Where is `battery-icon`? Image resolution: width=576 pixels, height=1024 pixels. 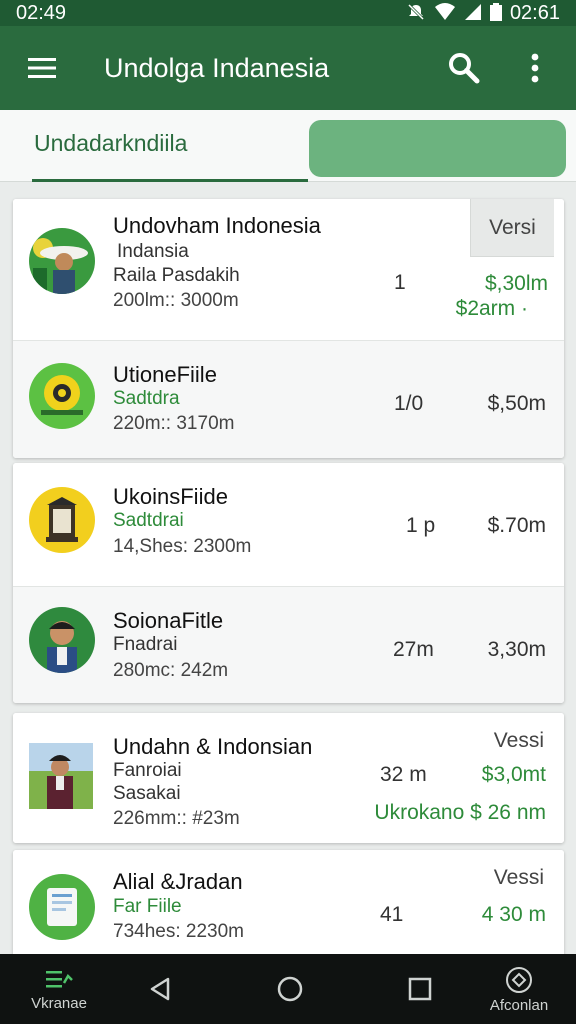
battery-icon is located at coordinates (495, 13).